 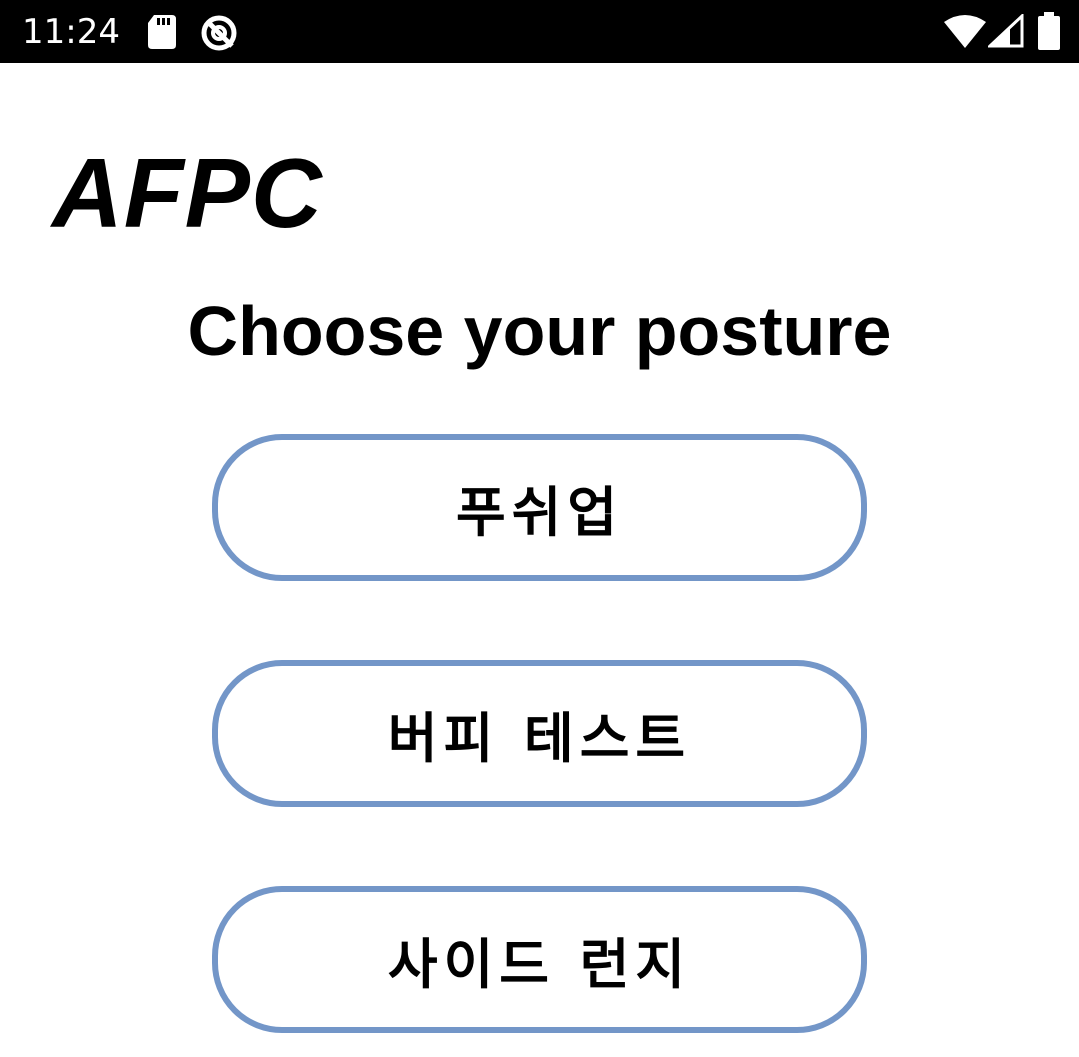 I want to click on sd-card-icon, so click(x=162, y=32).